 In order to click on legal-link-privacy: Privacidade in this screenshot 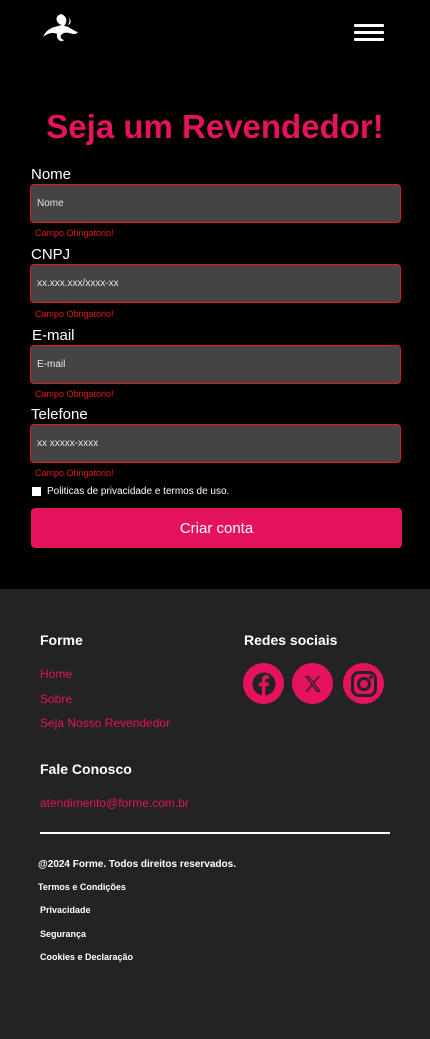, I will do `click(65, 910)`.